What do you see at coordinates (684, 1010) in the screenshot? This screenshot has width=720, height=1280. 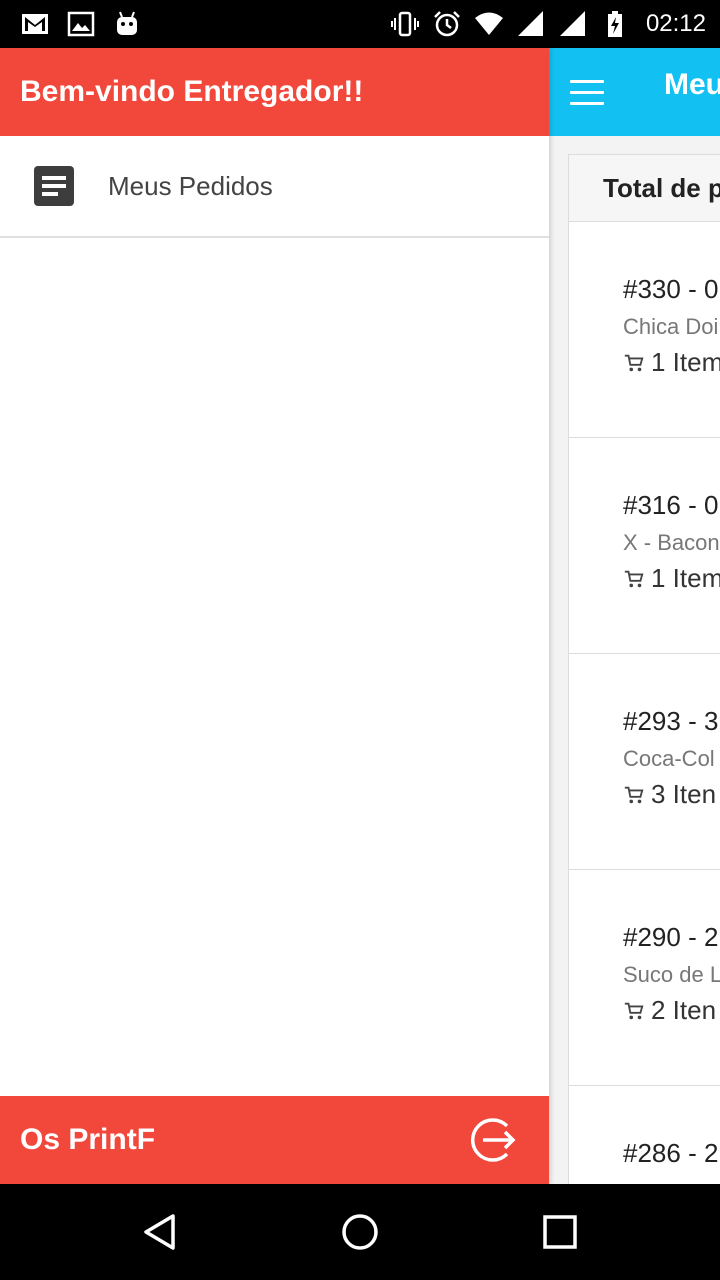 I see `order-items-count: 2 Iten` at bounding box center [684, 1010].